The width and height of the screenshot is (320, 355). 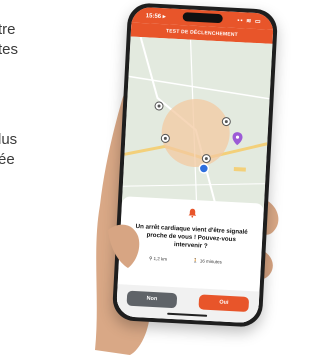 What do you see at coordinates (9, 49) in the screenshot?
I see `side-text-line-2: tes` at bounding box center [9, 49].